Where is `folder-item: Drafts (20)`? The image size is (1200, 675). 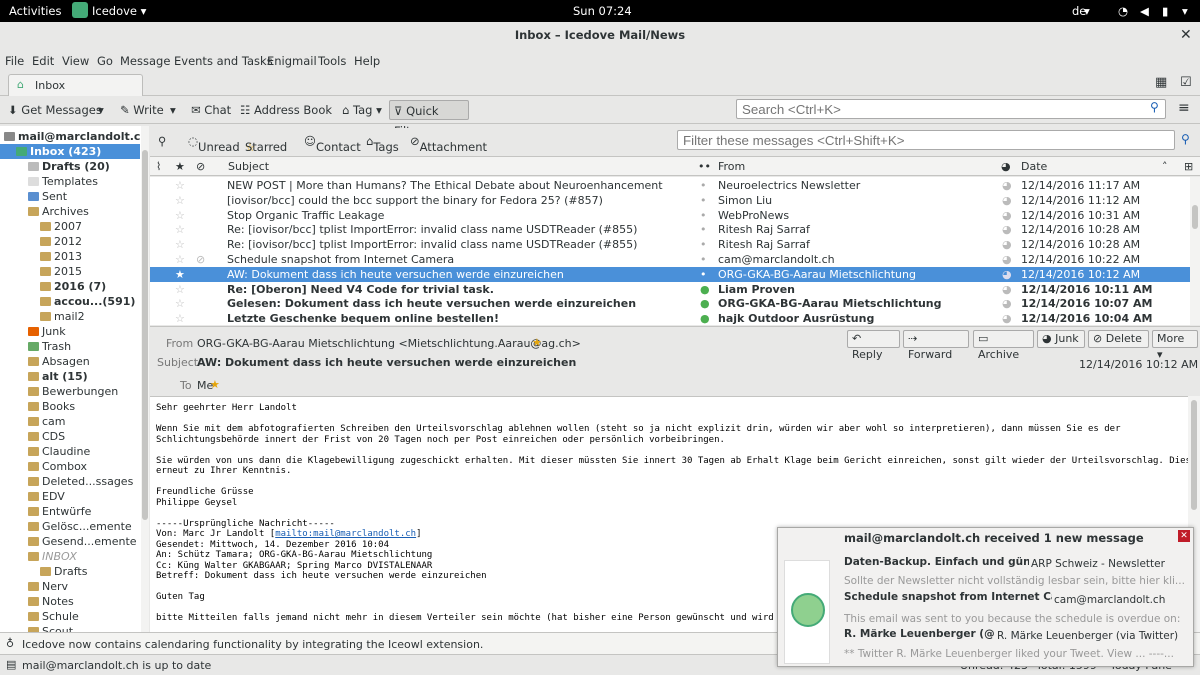
folder-item: Drafts (20) is located at coordinates (70, 166).